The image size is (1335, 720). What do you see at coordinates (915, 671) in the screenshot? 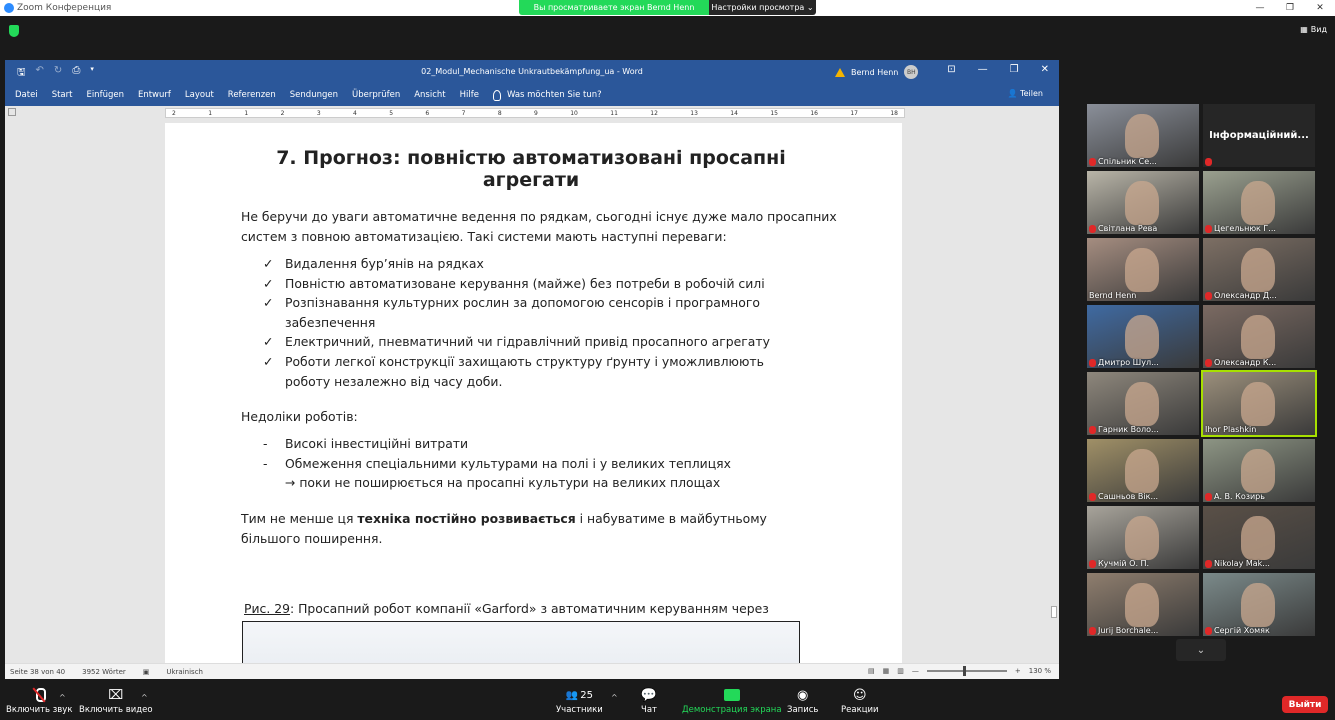
I see `zoom-out-icon: —` at bounding box center [915, 671].